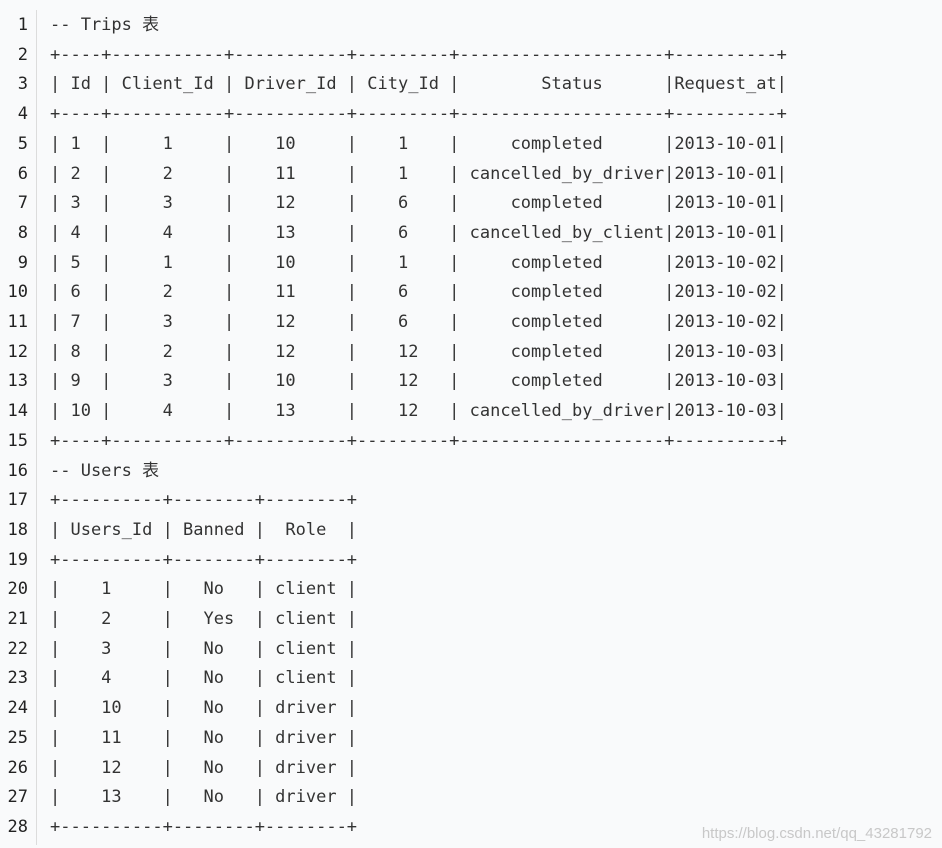 This screenshot has height=848, width=942. What do you see at coordinates (204, 648) in the screenshot?
I see `code-line: | 3 | No | client |` at bounding box center [204, 648].